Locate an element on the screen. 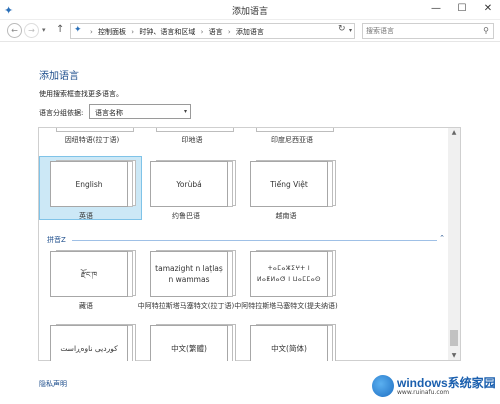  language-tile-dzongkha: རྫོང་ཁ 藏语 is located at coordinates (88, 277).